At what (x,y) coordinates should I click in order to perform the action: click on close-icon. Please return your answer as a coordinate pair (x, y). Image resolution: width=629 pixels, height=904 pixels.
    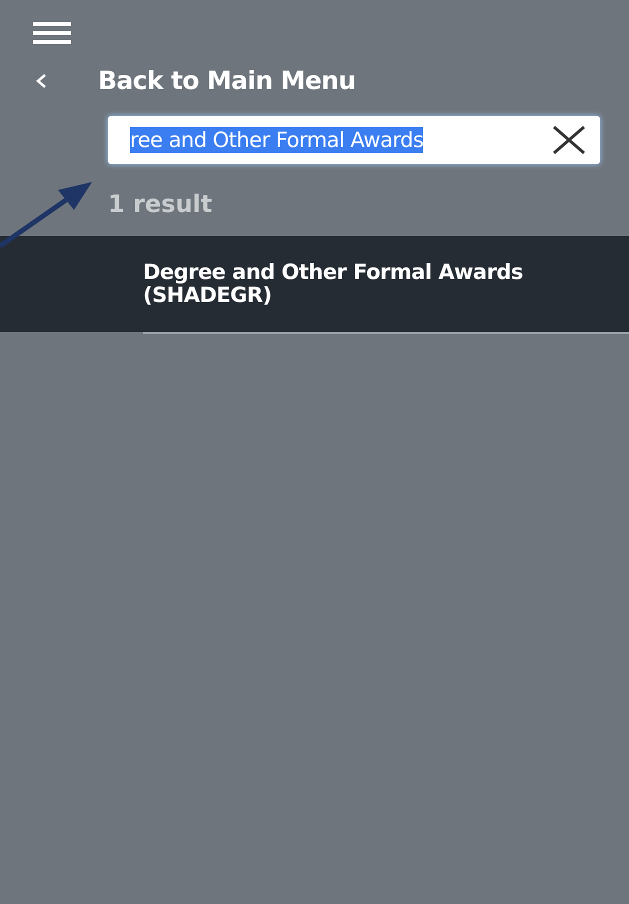
    Looking at the image, I should click on (569, 140).